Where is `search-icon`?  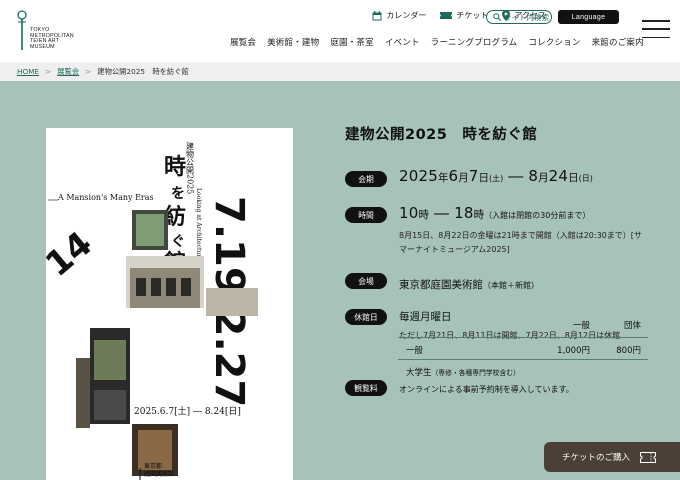
search-icon is located at coordinates (497, 17).